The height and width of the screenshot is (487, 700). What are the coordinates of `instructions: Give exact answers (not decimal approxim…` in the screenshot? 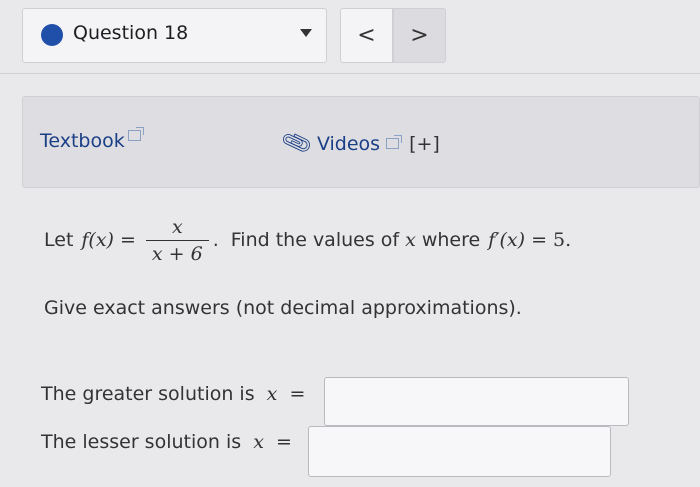 It's located at (283, 308).